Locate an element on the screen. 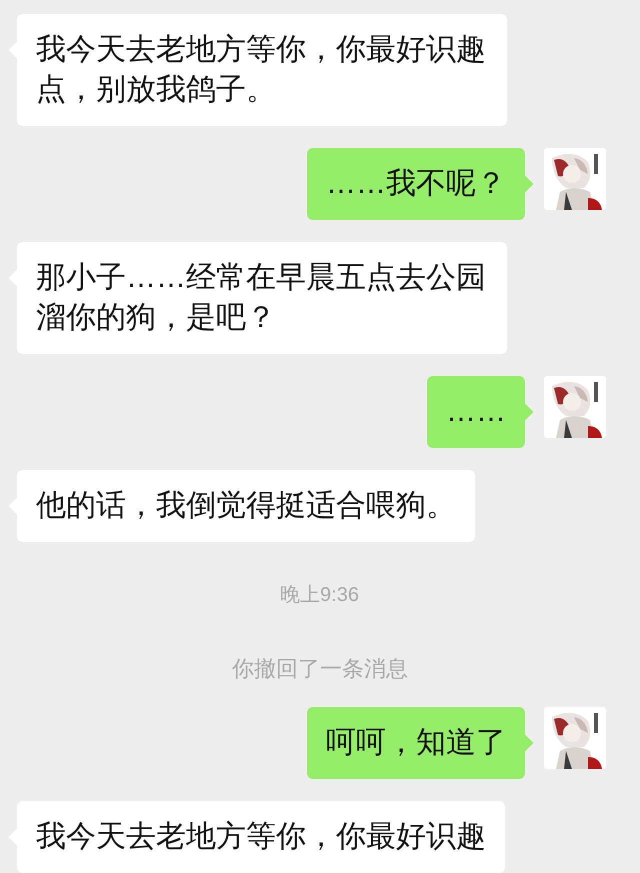  system-notice: 你撤回了一条消息 is located at coordinates (320, 669).